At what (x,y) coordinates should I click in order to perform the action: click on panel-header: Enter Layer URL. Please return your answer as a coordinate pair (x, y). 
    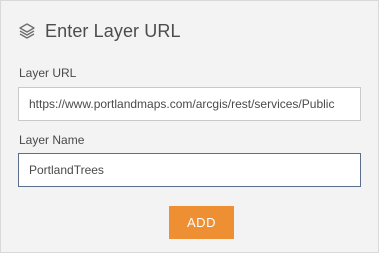
    Looking at the image, I should click on (99, 31).